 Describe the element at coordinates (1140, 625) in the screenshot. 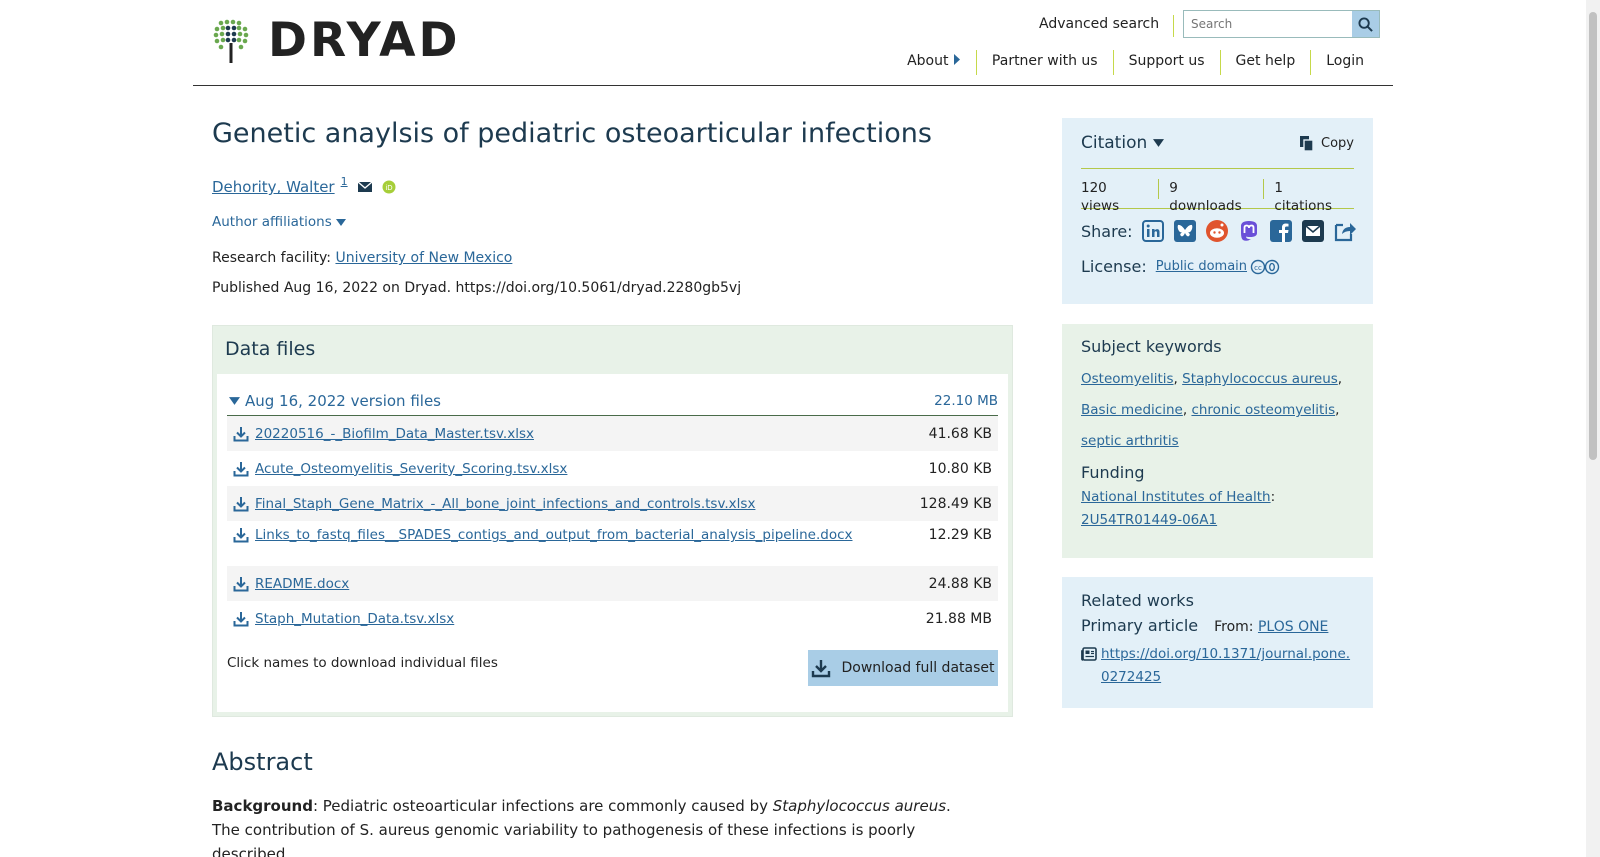

I see `primary-article-label: Primary article` at that location.